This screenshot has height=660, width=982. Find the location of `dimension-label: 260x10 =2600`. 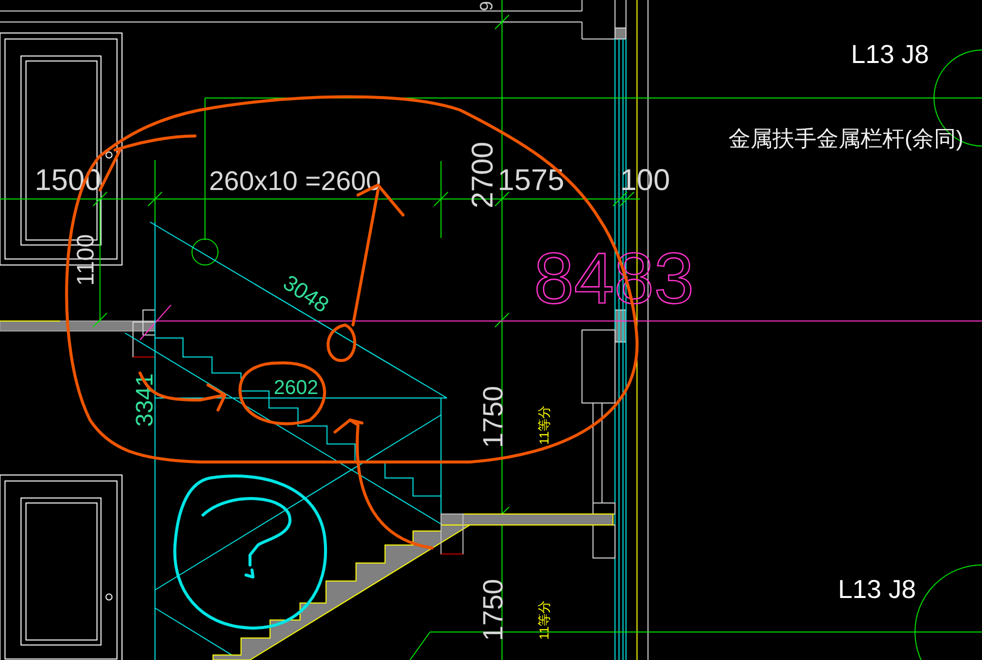

dimension-label: 260x10 =2600 is located at coordinates (295, 181).